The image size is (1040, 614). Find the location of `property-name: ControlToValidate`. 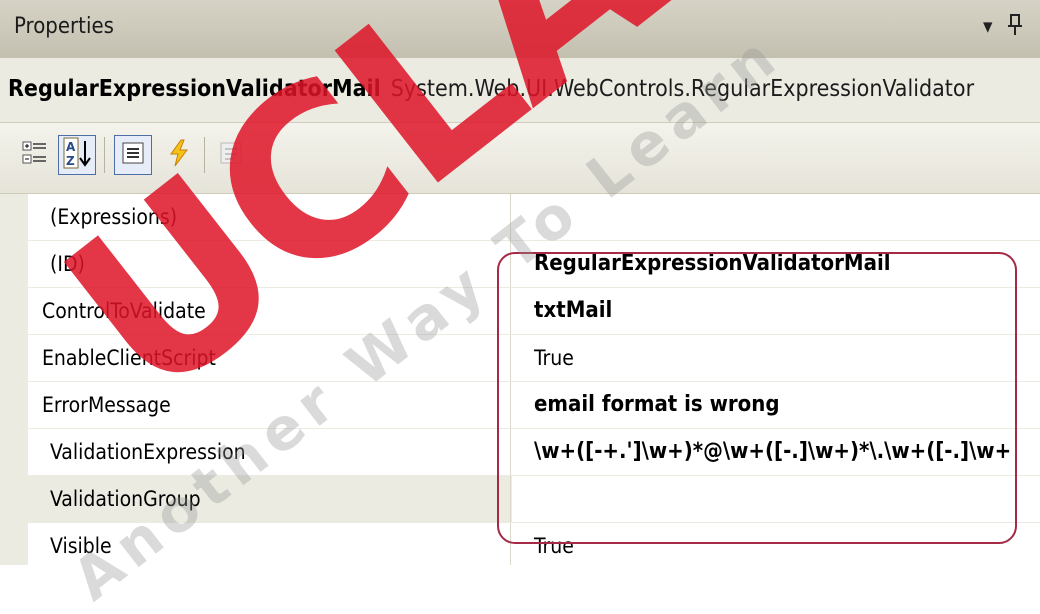

property-name: ControlToValidate is located at coordinates (269, 311).